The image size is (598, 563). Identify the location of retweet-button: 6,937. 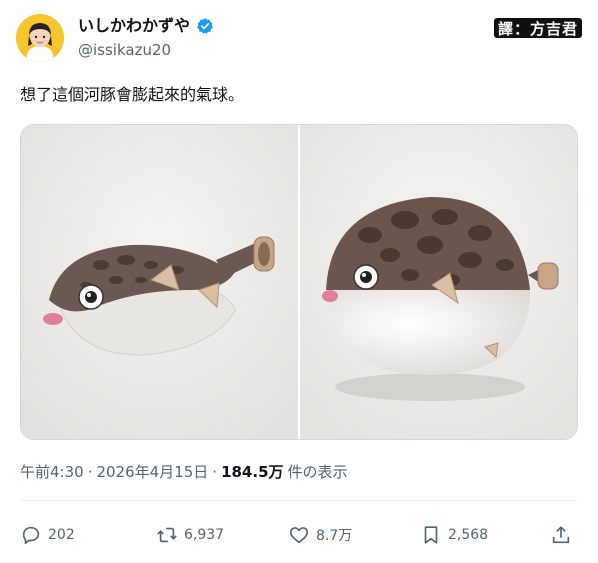
(190, 535).